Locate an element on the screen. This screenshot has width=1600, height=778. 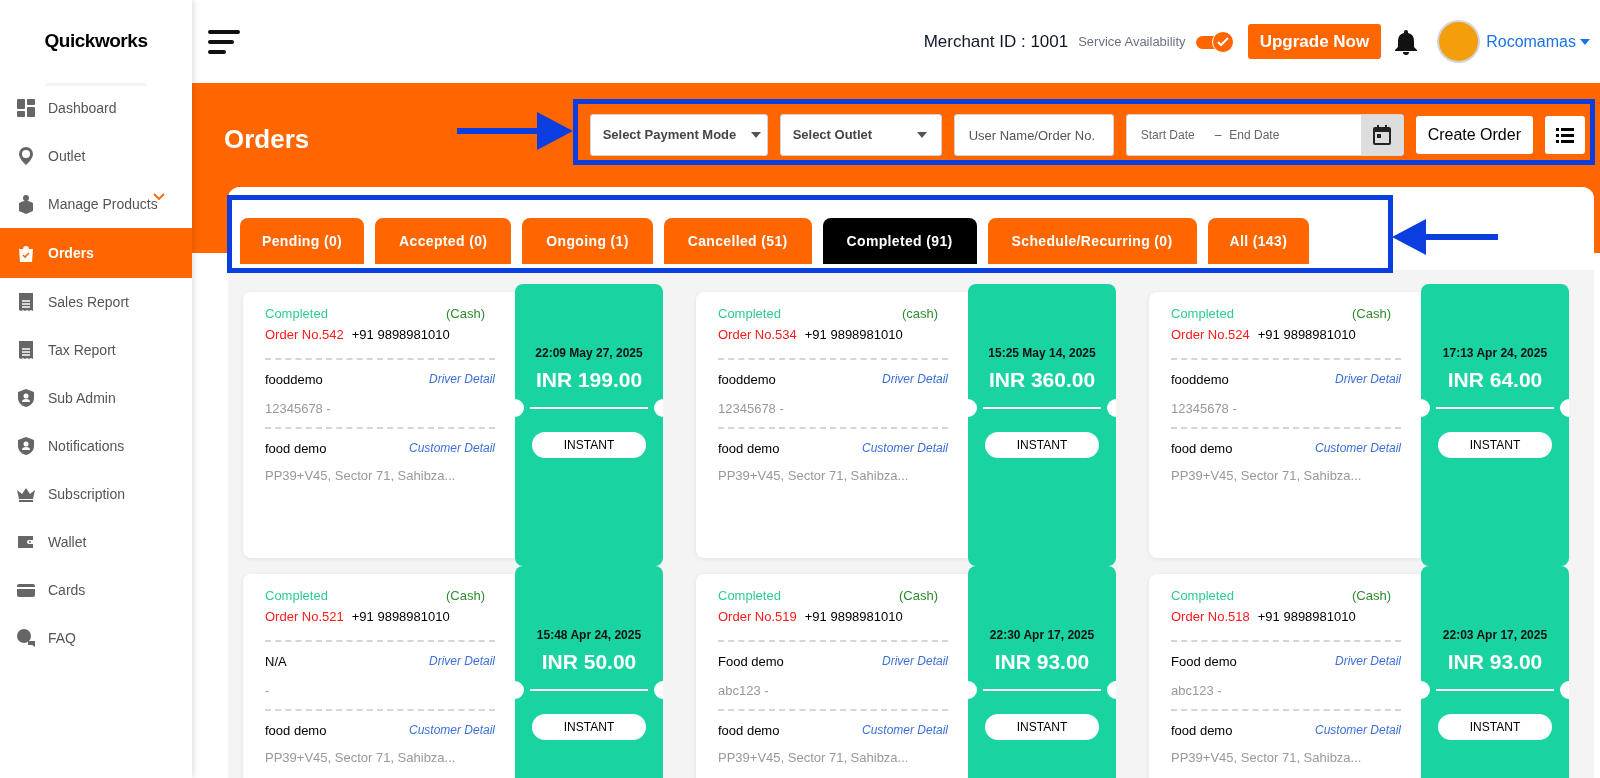
sidebar-item: Manage Products is located at coordinates (96, 204).